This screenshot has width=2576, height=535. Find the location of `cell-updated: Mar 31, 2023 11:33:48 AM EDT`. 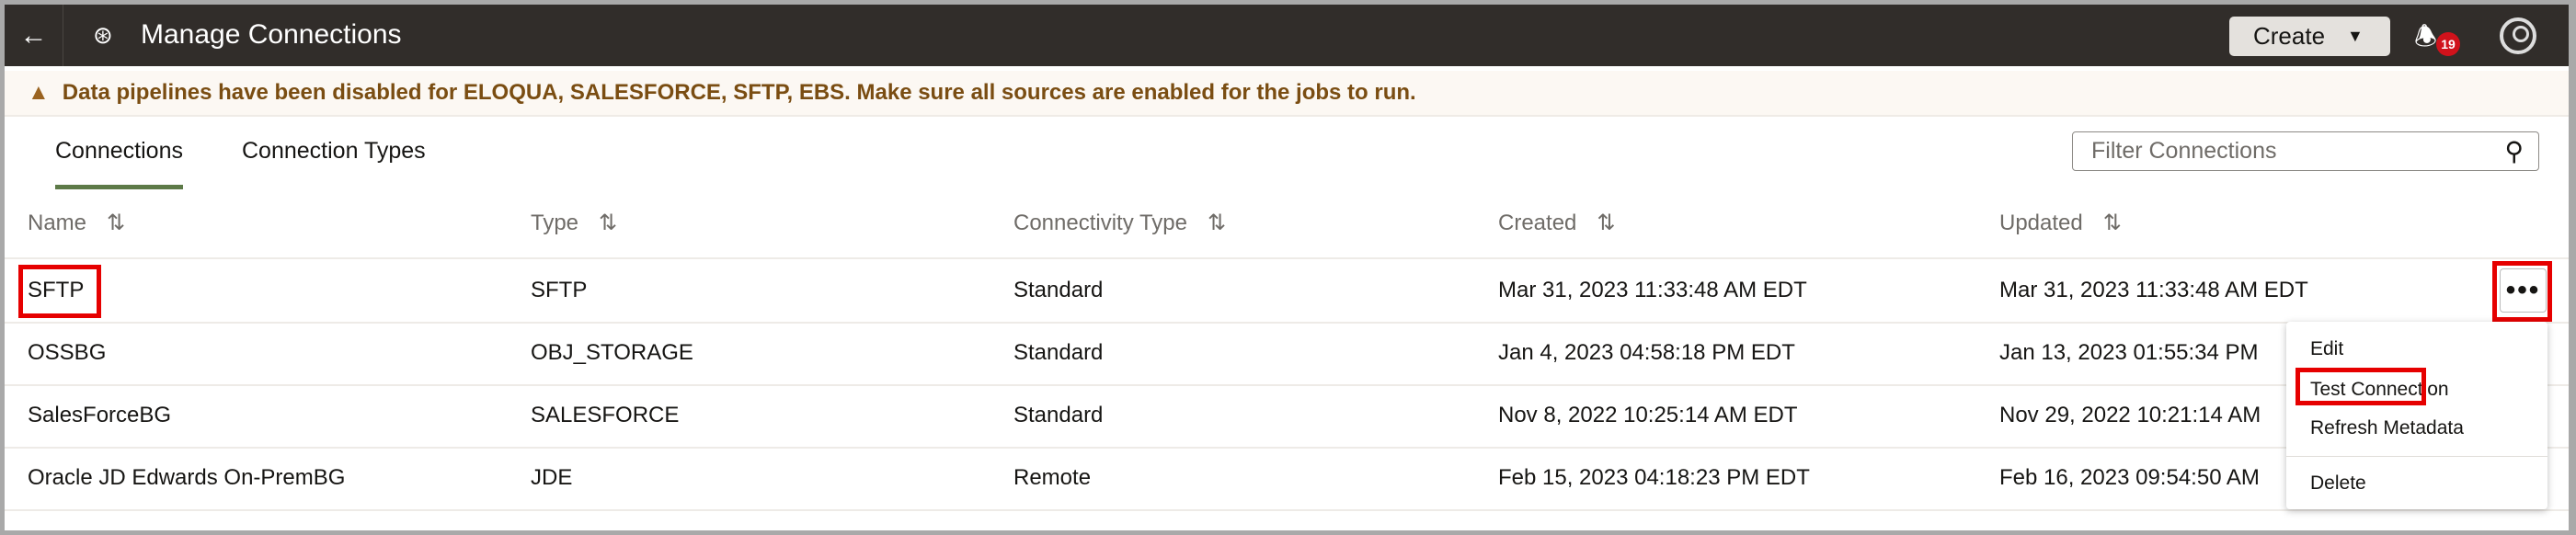

cell-updated: Mar 31, 2023 11:33:48 AM EDT is located at coordinates (2153, 290).